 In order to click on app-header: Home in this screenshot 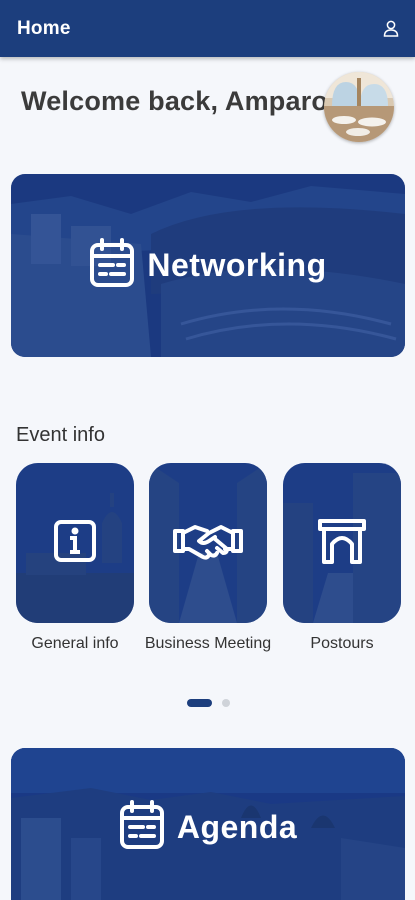, I will do `click(207, 28)`.